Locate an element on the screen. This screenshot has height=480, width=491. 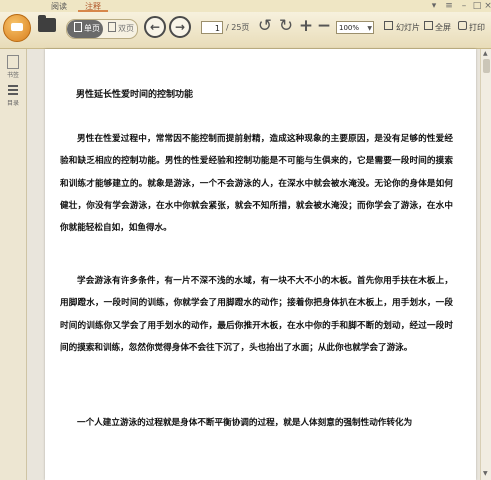
open-folder-icon is located at coordinates (47, 23).